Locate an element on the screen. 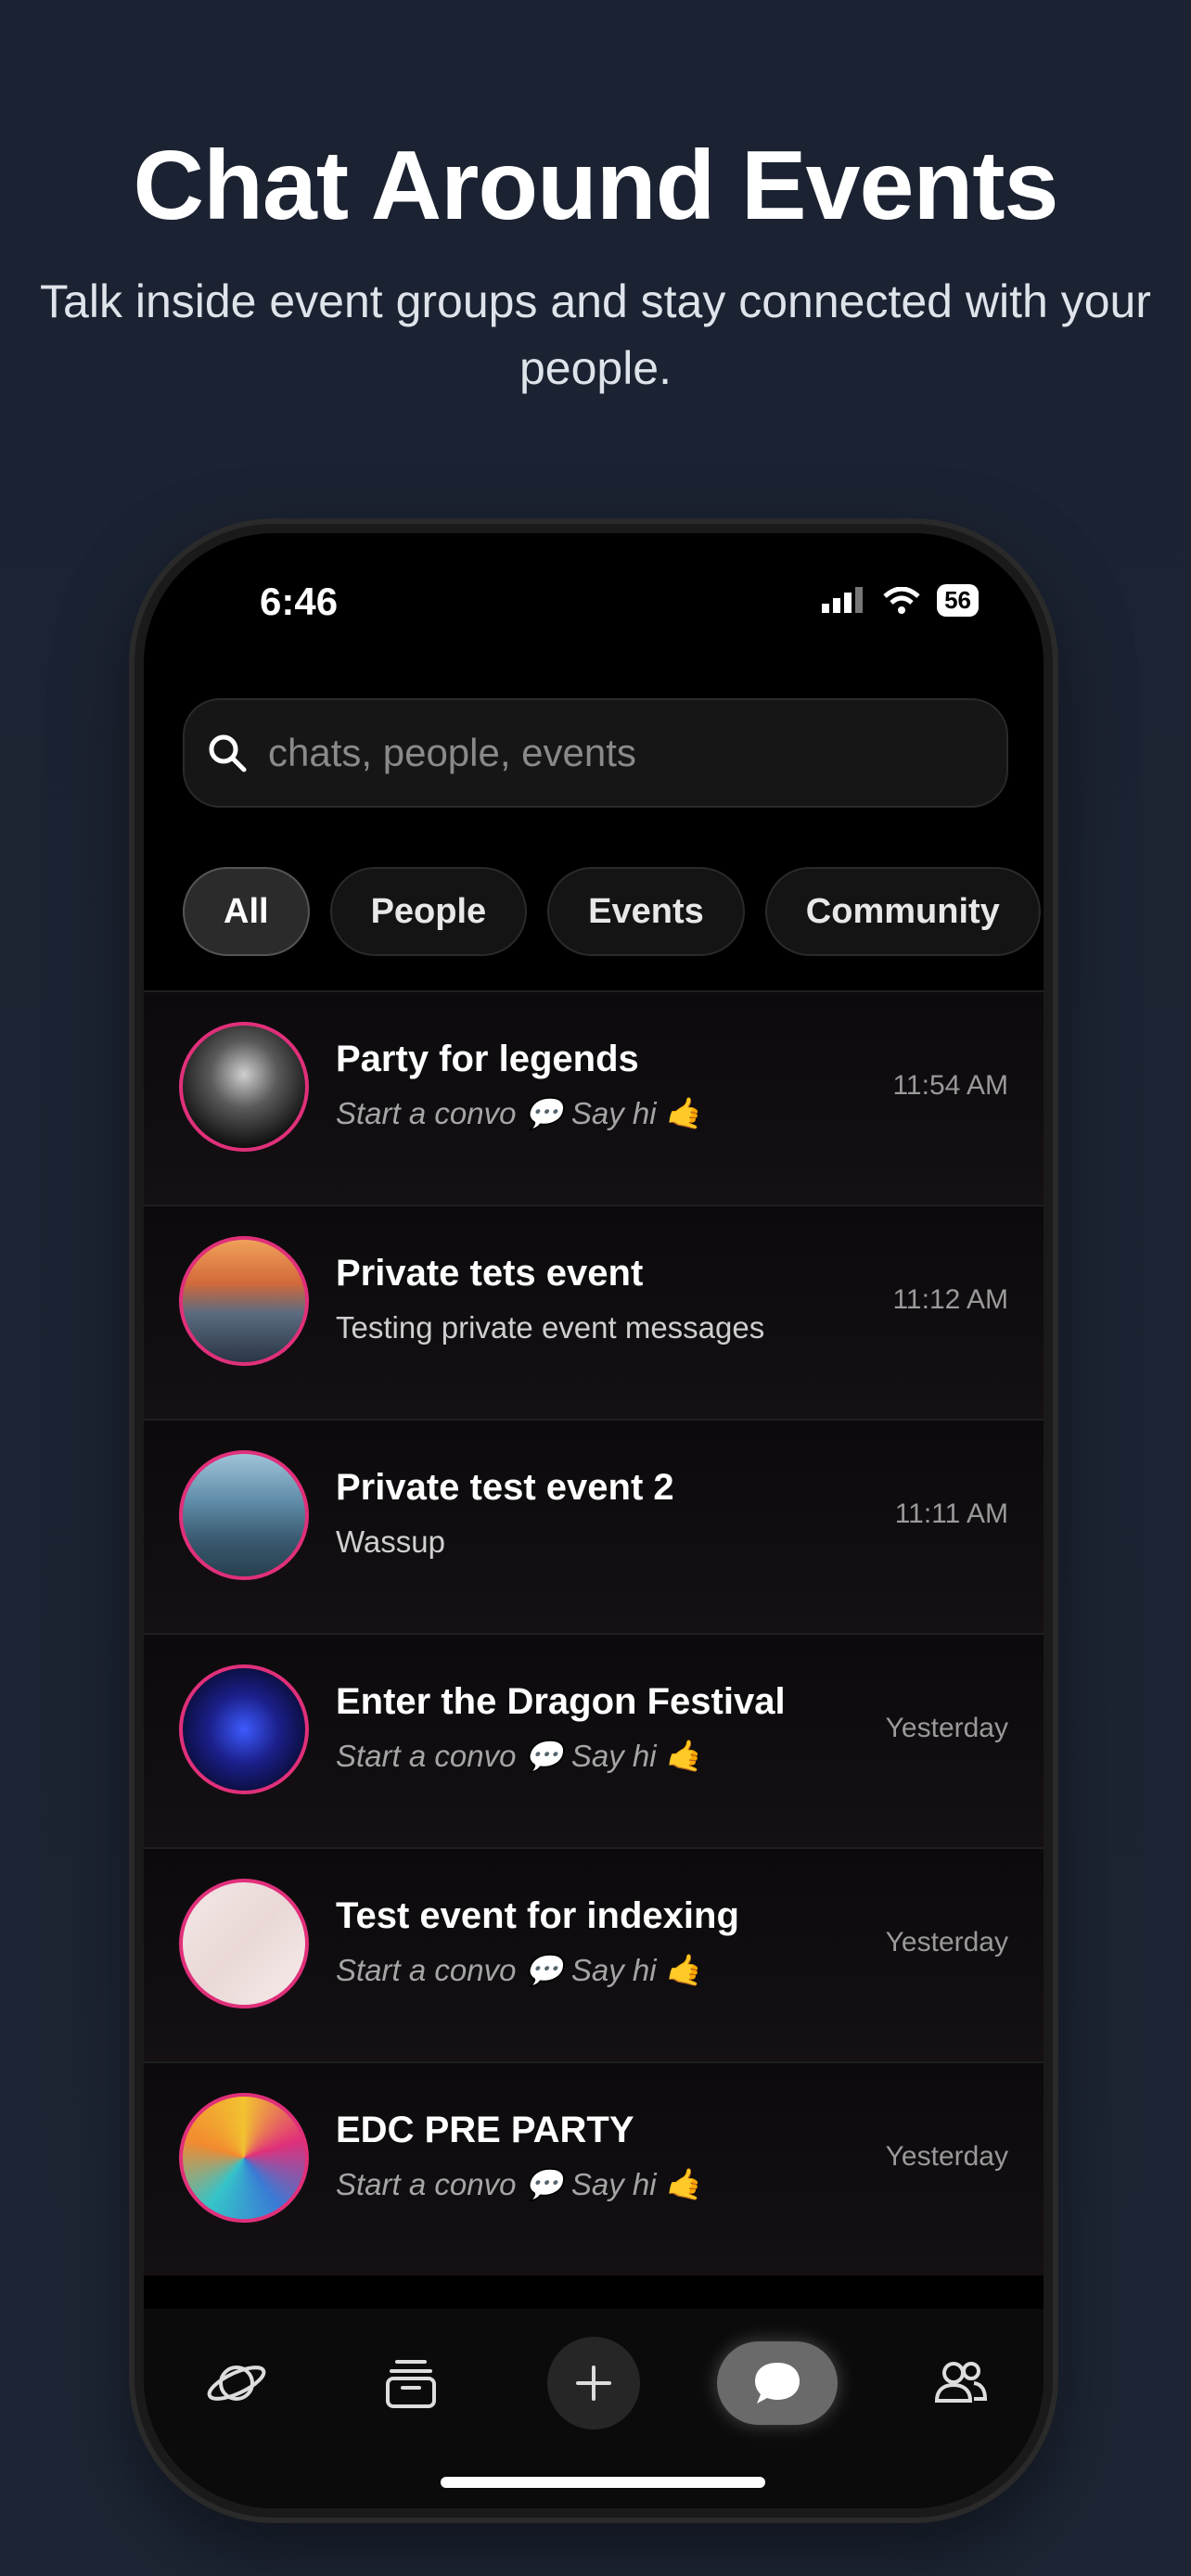 This screenshot has width=1191, height=2576. inbox-icon is located at coordinates (411, 2384).